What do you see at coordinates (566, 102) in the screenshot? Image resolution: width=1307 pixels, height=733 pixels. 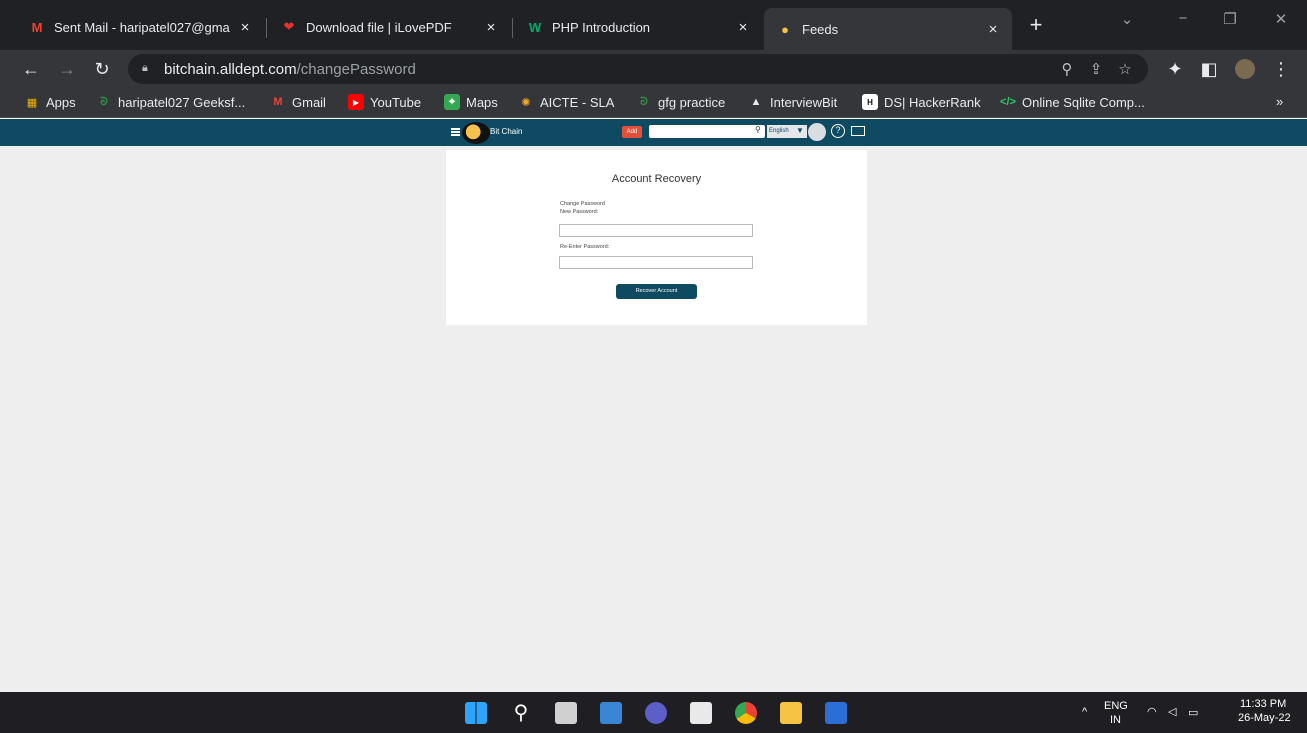 I see `bookmark-aicte: ✺ AICTE - SLA` at bounding box center [566, 102].